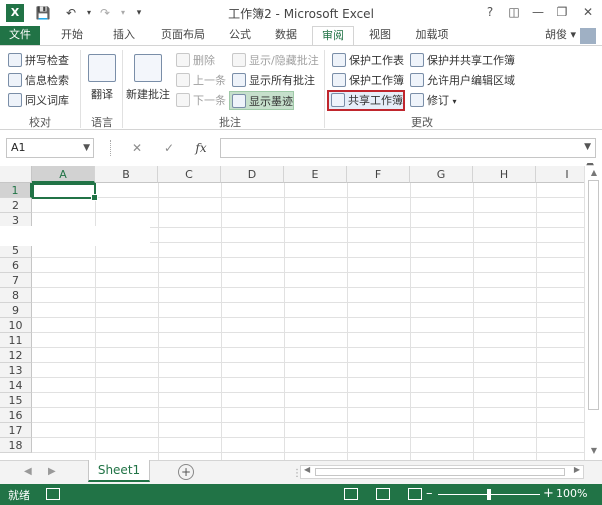  Describe the element at coordinates (461, 60) in the screenshot. I see `protect-and-share-button: 保护并共享工作簿` at that location.